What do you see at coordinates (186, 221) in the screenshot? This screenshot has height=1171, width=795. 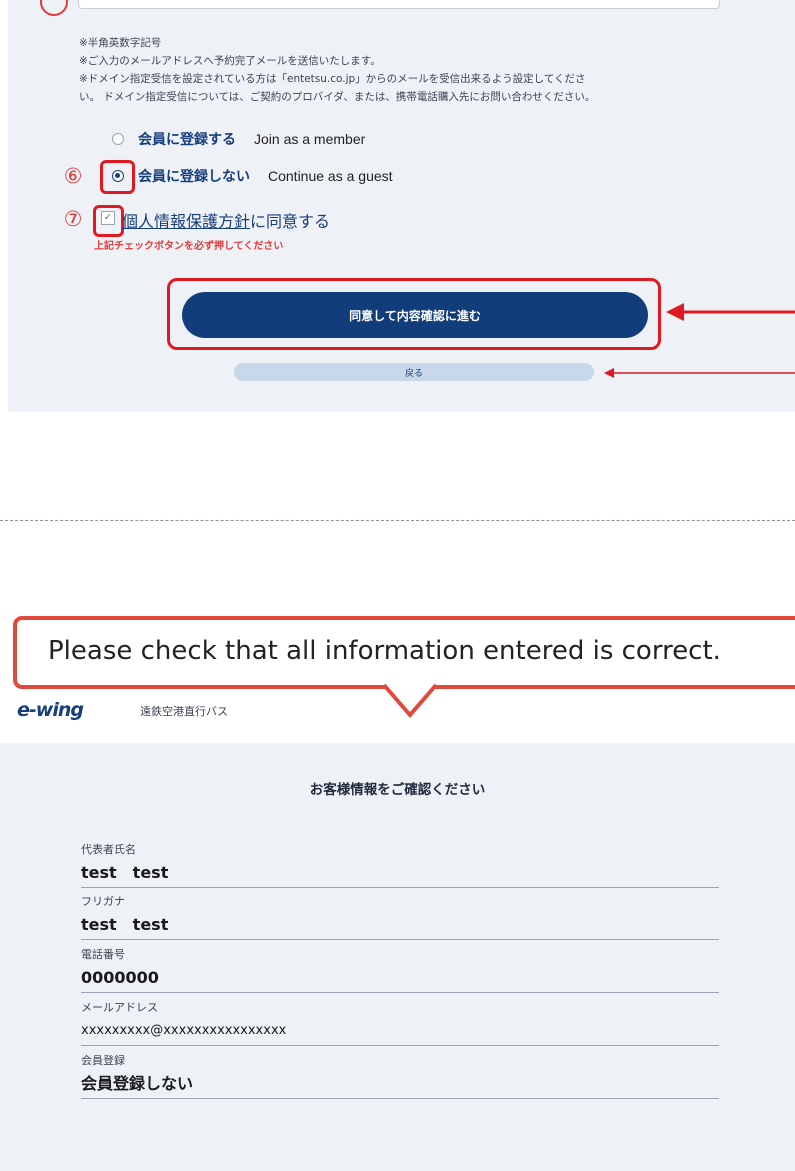 I see `privacy-policy-link: 個人情報保護方針` at bounding box center [186, 221].